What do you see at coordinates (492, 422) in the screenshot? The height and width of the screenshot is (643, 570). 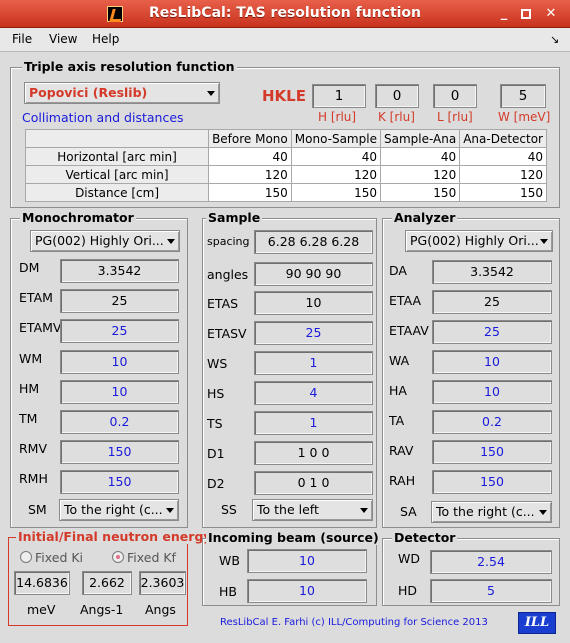 I see `analyzer-ta-field: 0.2` at bounding box center [492, 422].